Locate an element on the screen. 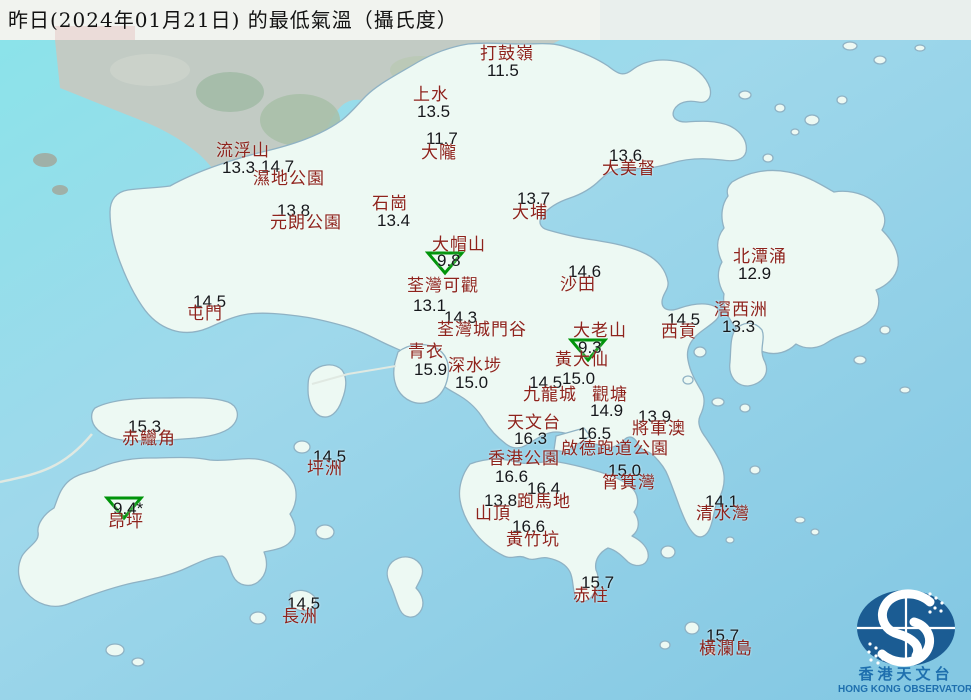  hko-logo-name-en: HONG KONG OBSERVATORY is located at coordinates (904, 689).